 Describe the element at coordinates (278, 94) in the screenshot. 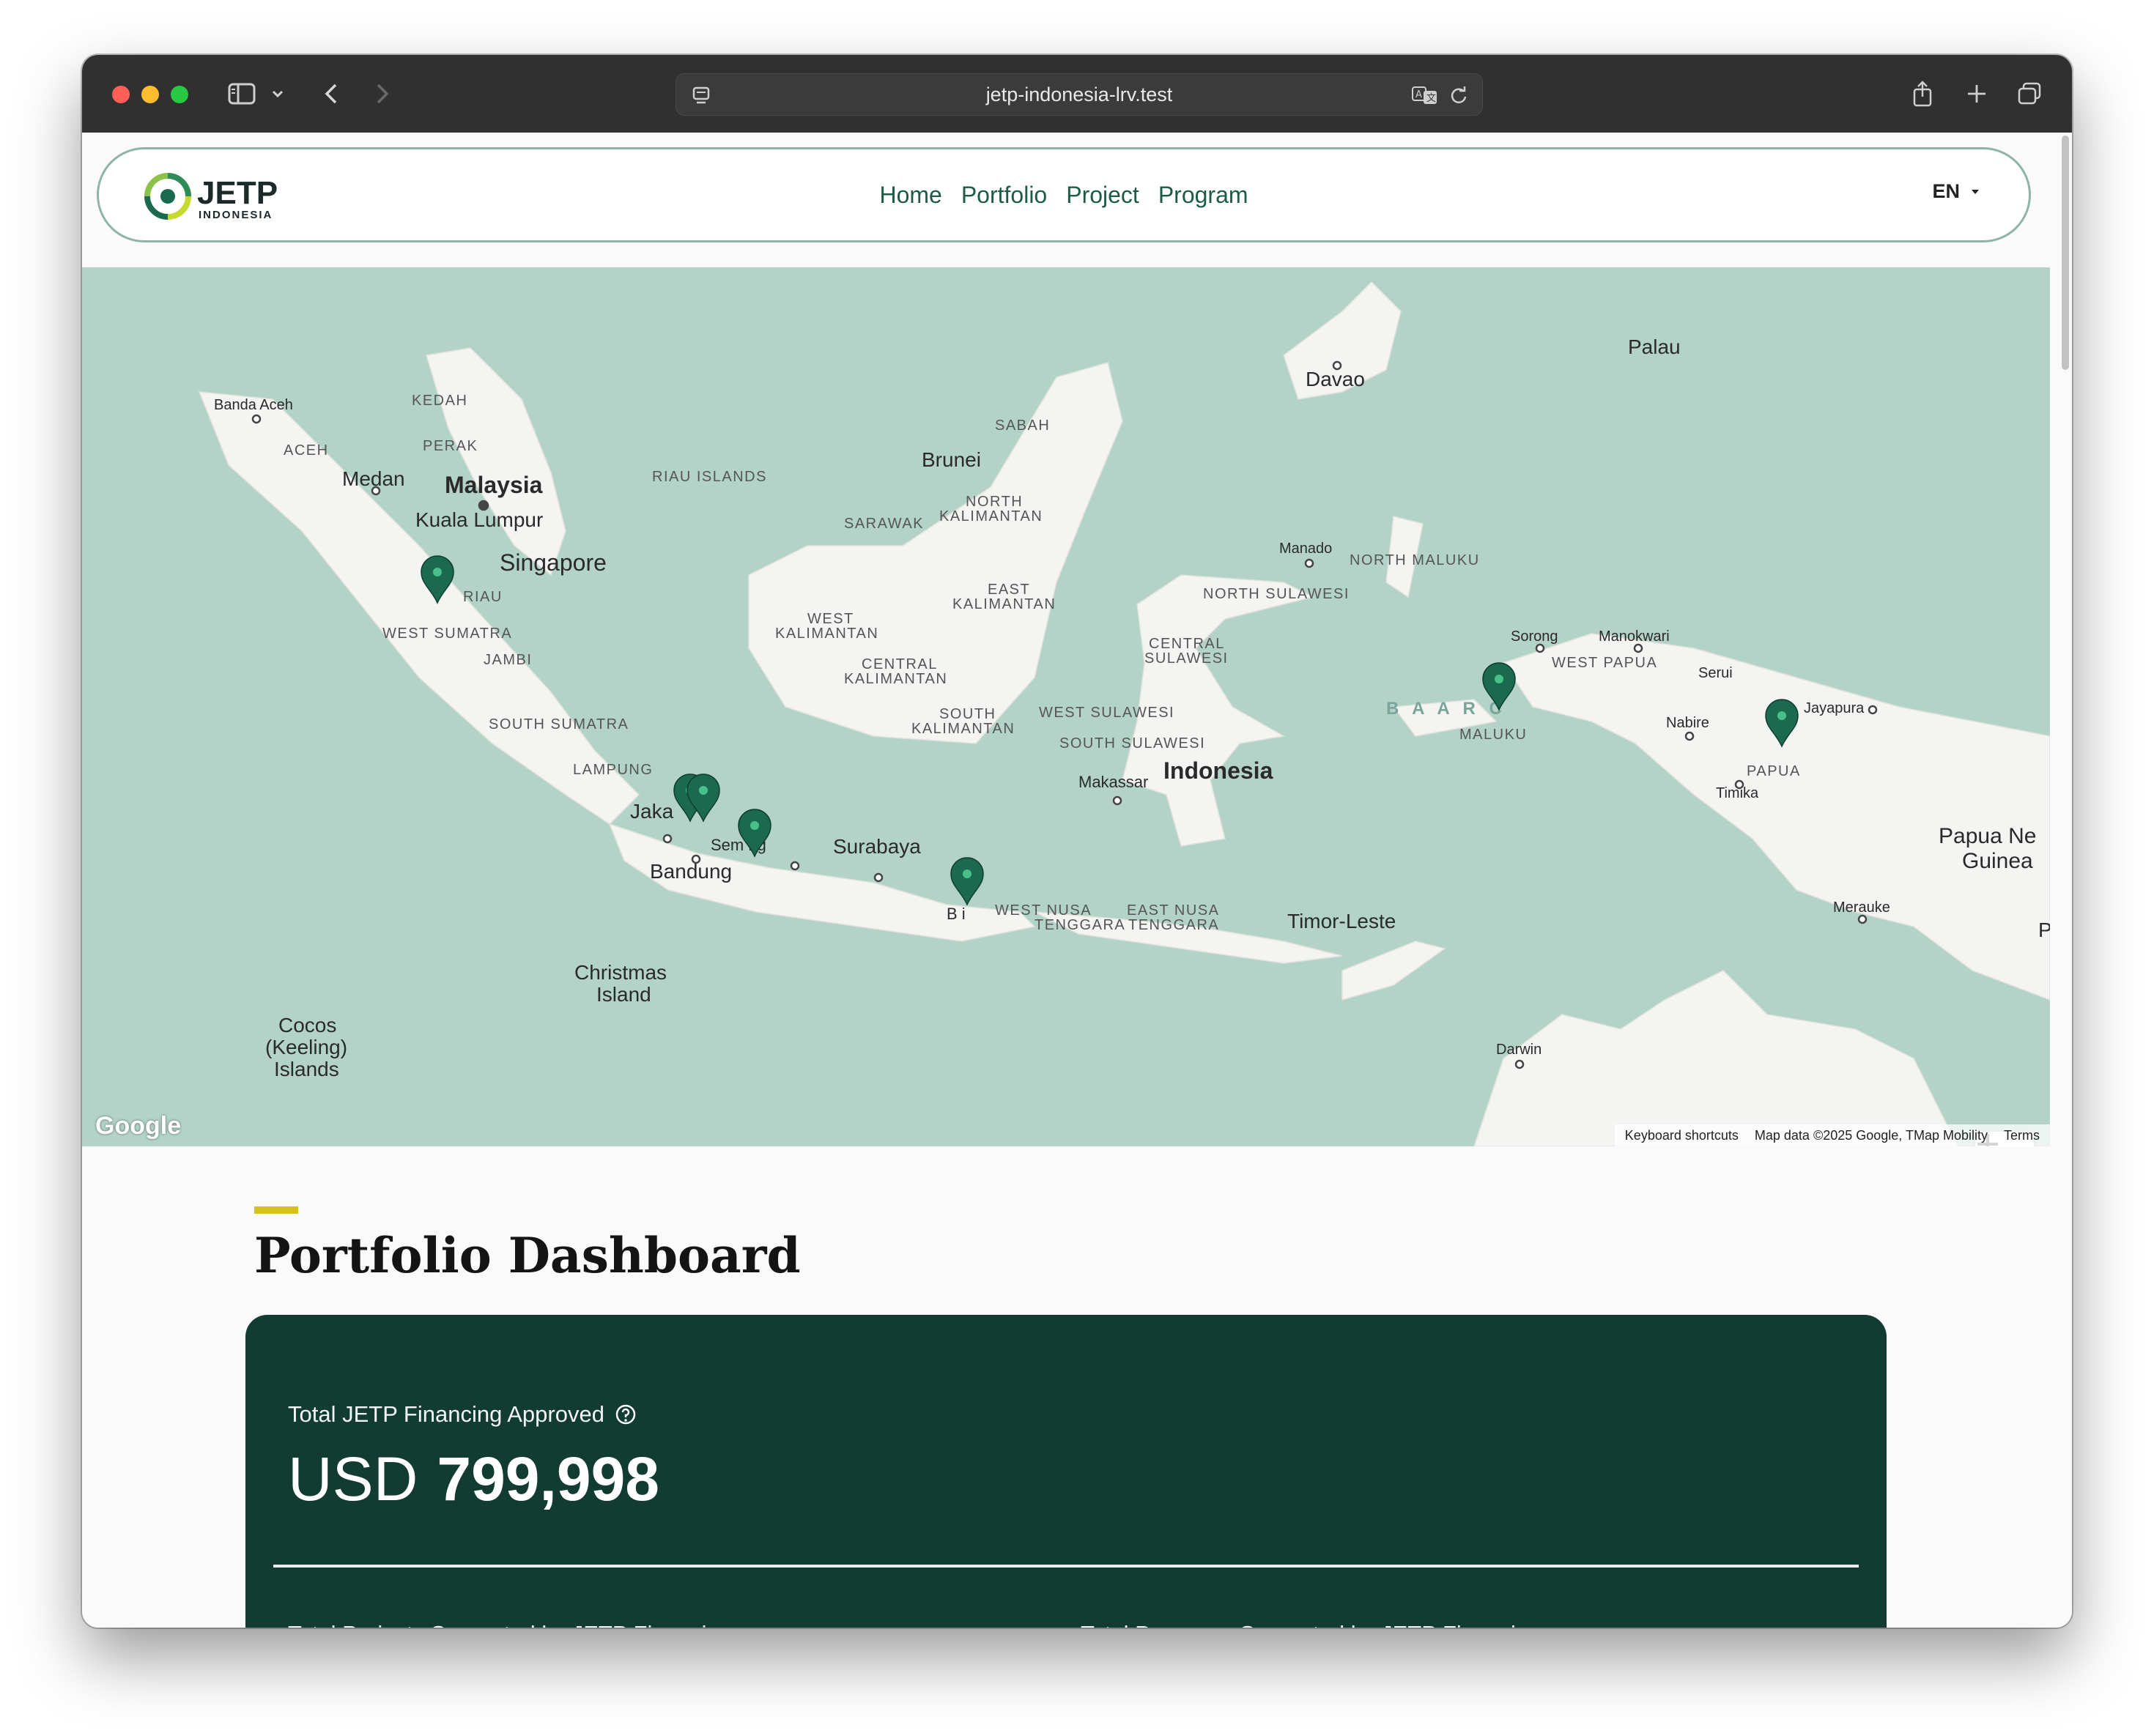

I see `chevron-down-icon` at that location.